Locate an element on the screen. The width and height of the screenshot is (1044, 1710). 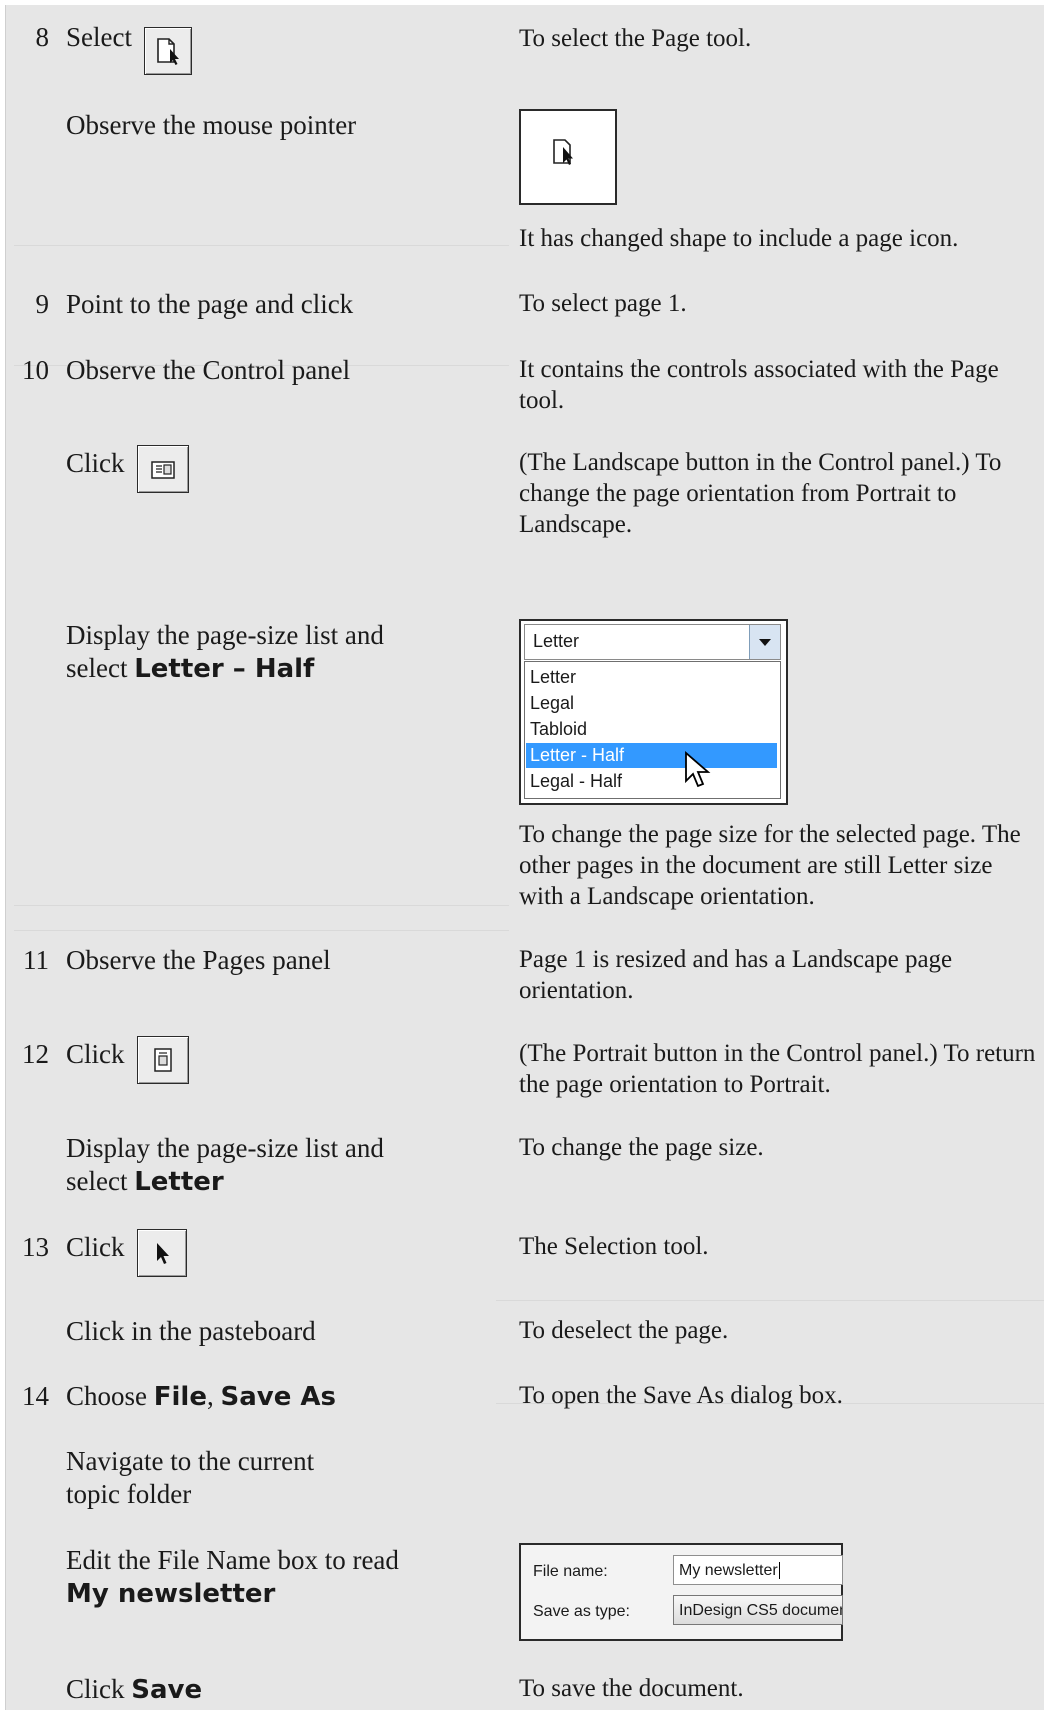
instruction-comma: , is located at coordinates (210, 1396).